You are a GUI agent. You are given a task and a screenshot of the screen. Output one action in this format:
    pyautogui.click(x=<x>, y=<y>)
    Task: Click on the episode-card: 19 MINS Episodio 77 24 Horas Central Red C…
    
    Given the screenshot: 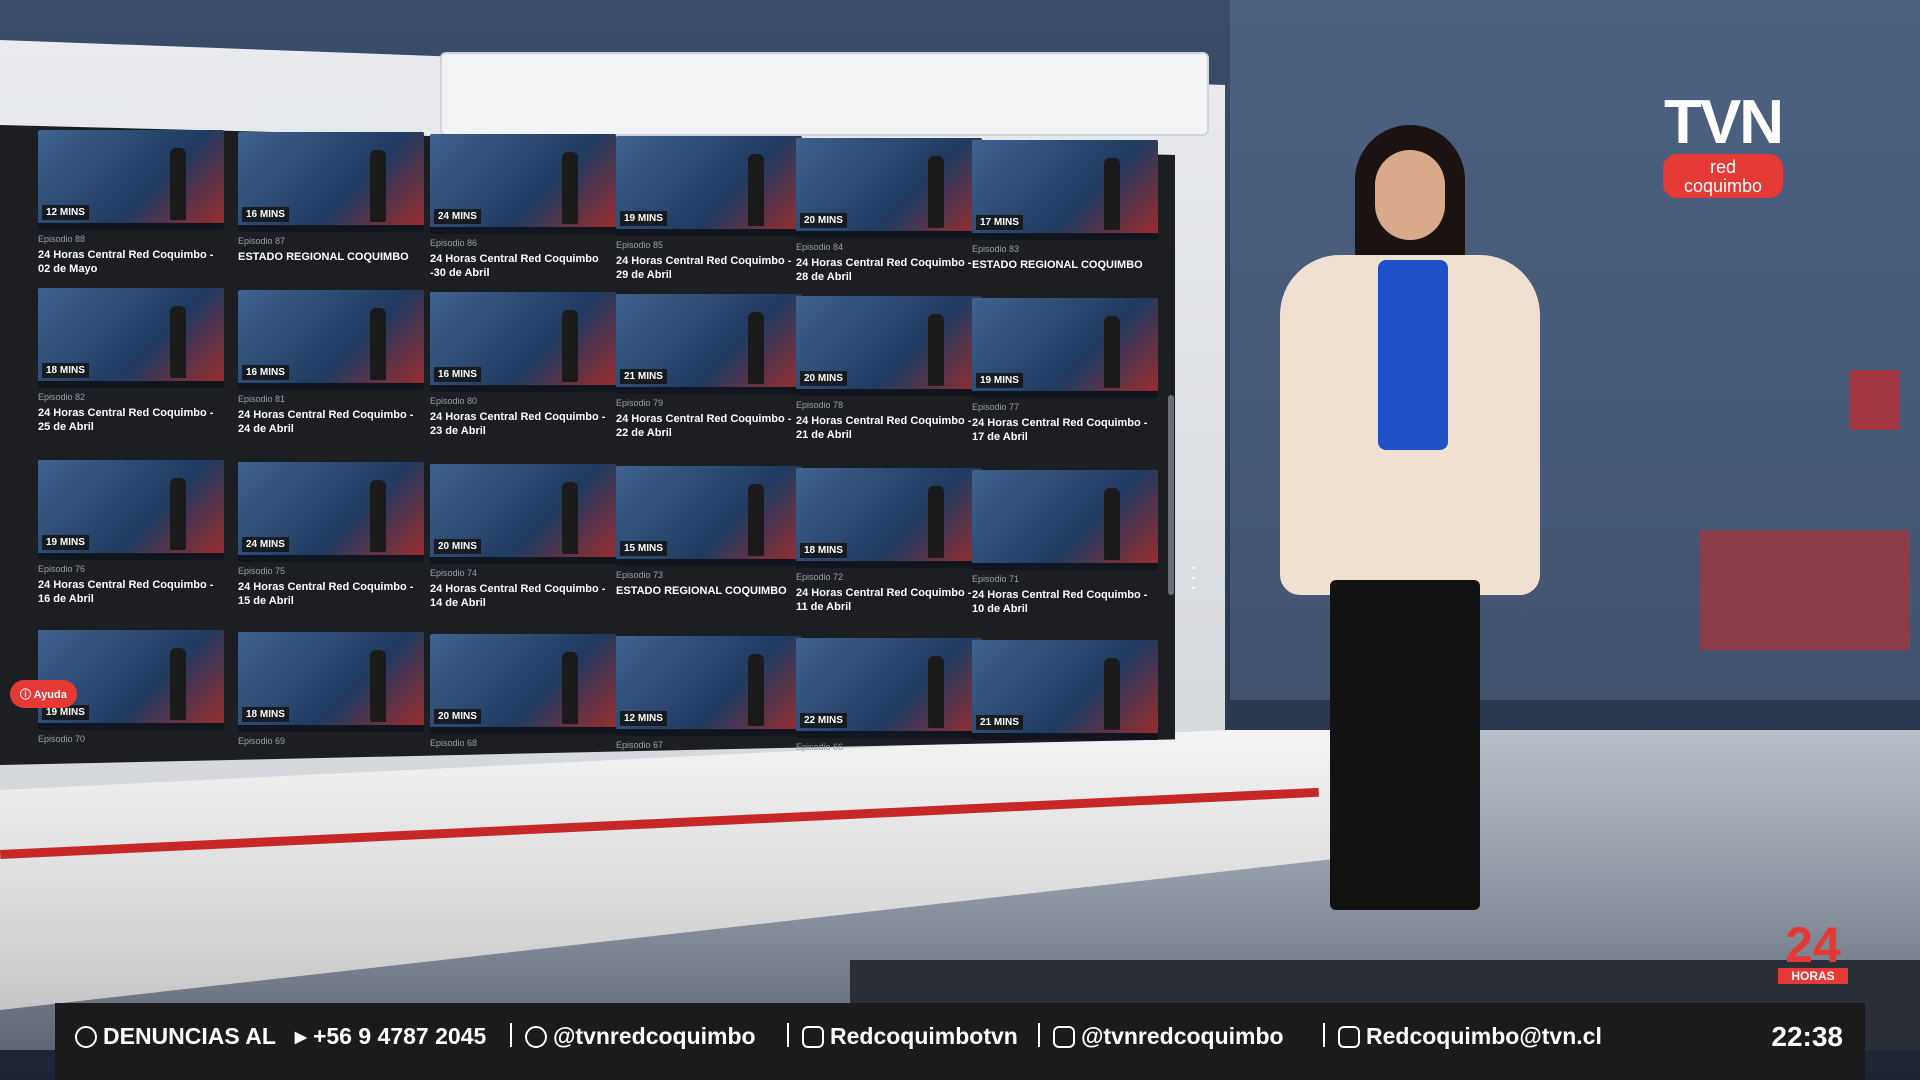 What is the action you would take?
    pyautogui.click(x=1065, y=383)
    